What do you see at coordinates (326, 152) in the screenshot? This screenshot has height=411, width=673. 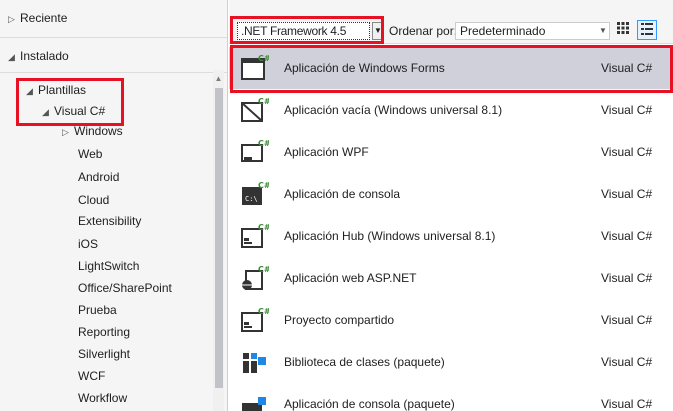 I see `template-name: Aplicación WPF` at bounding box center [326, 152].